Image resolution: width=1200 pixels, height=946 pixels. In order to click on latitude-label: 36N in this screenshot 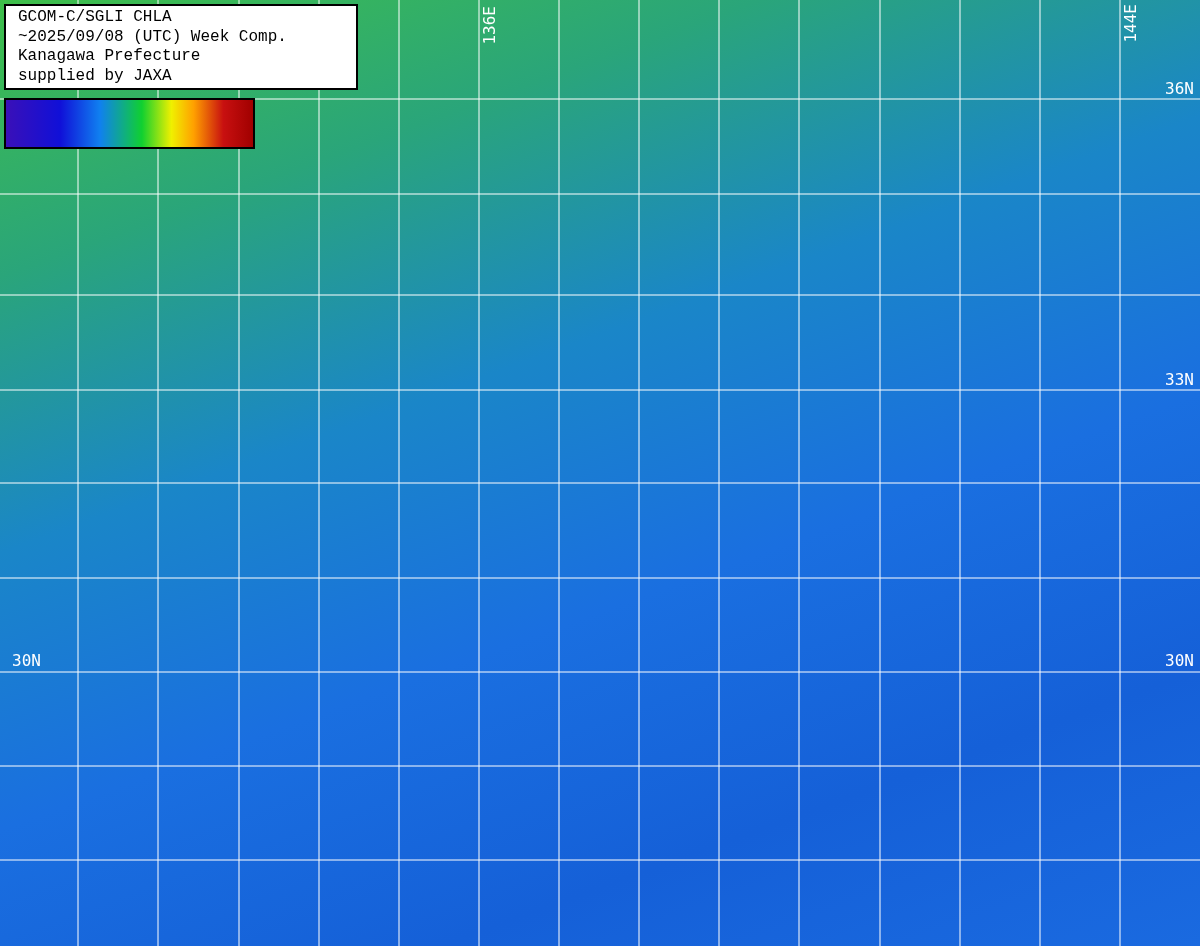, I will do `click(1179, 89)`.